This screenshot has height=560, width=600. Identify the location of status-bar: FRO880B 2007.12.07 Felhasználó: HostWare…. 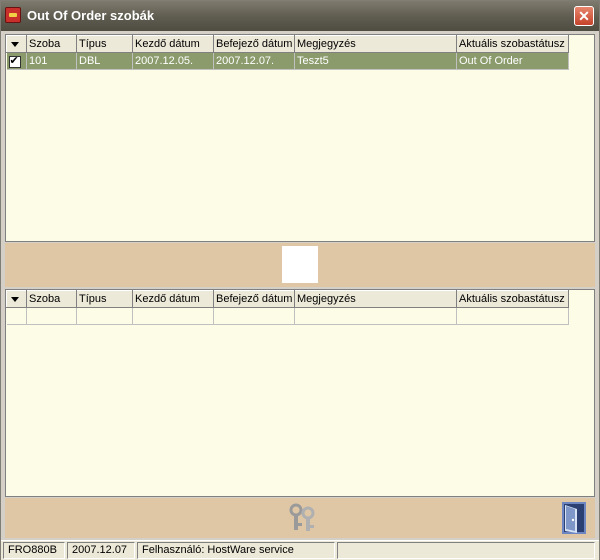
(300, 550).